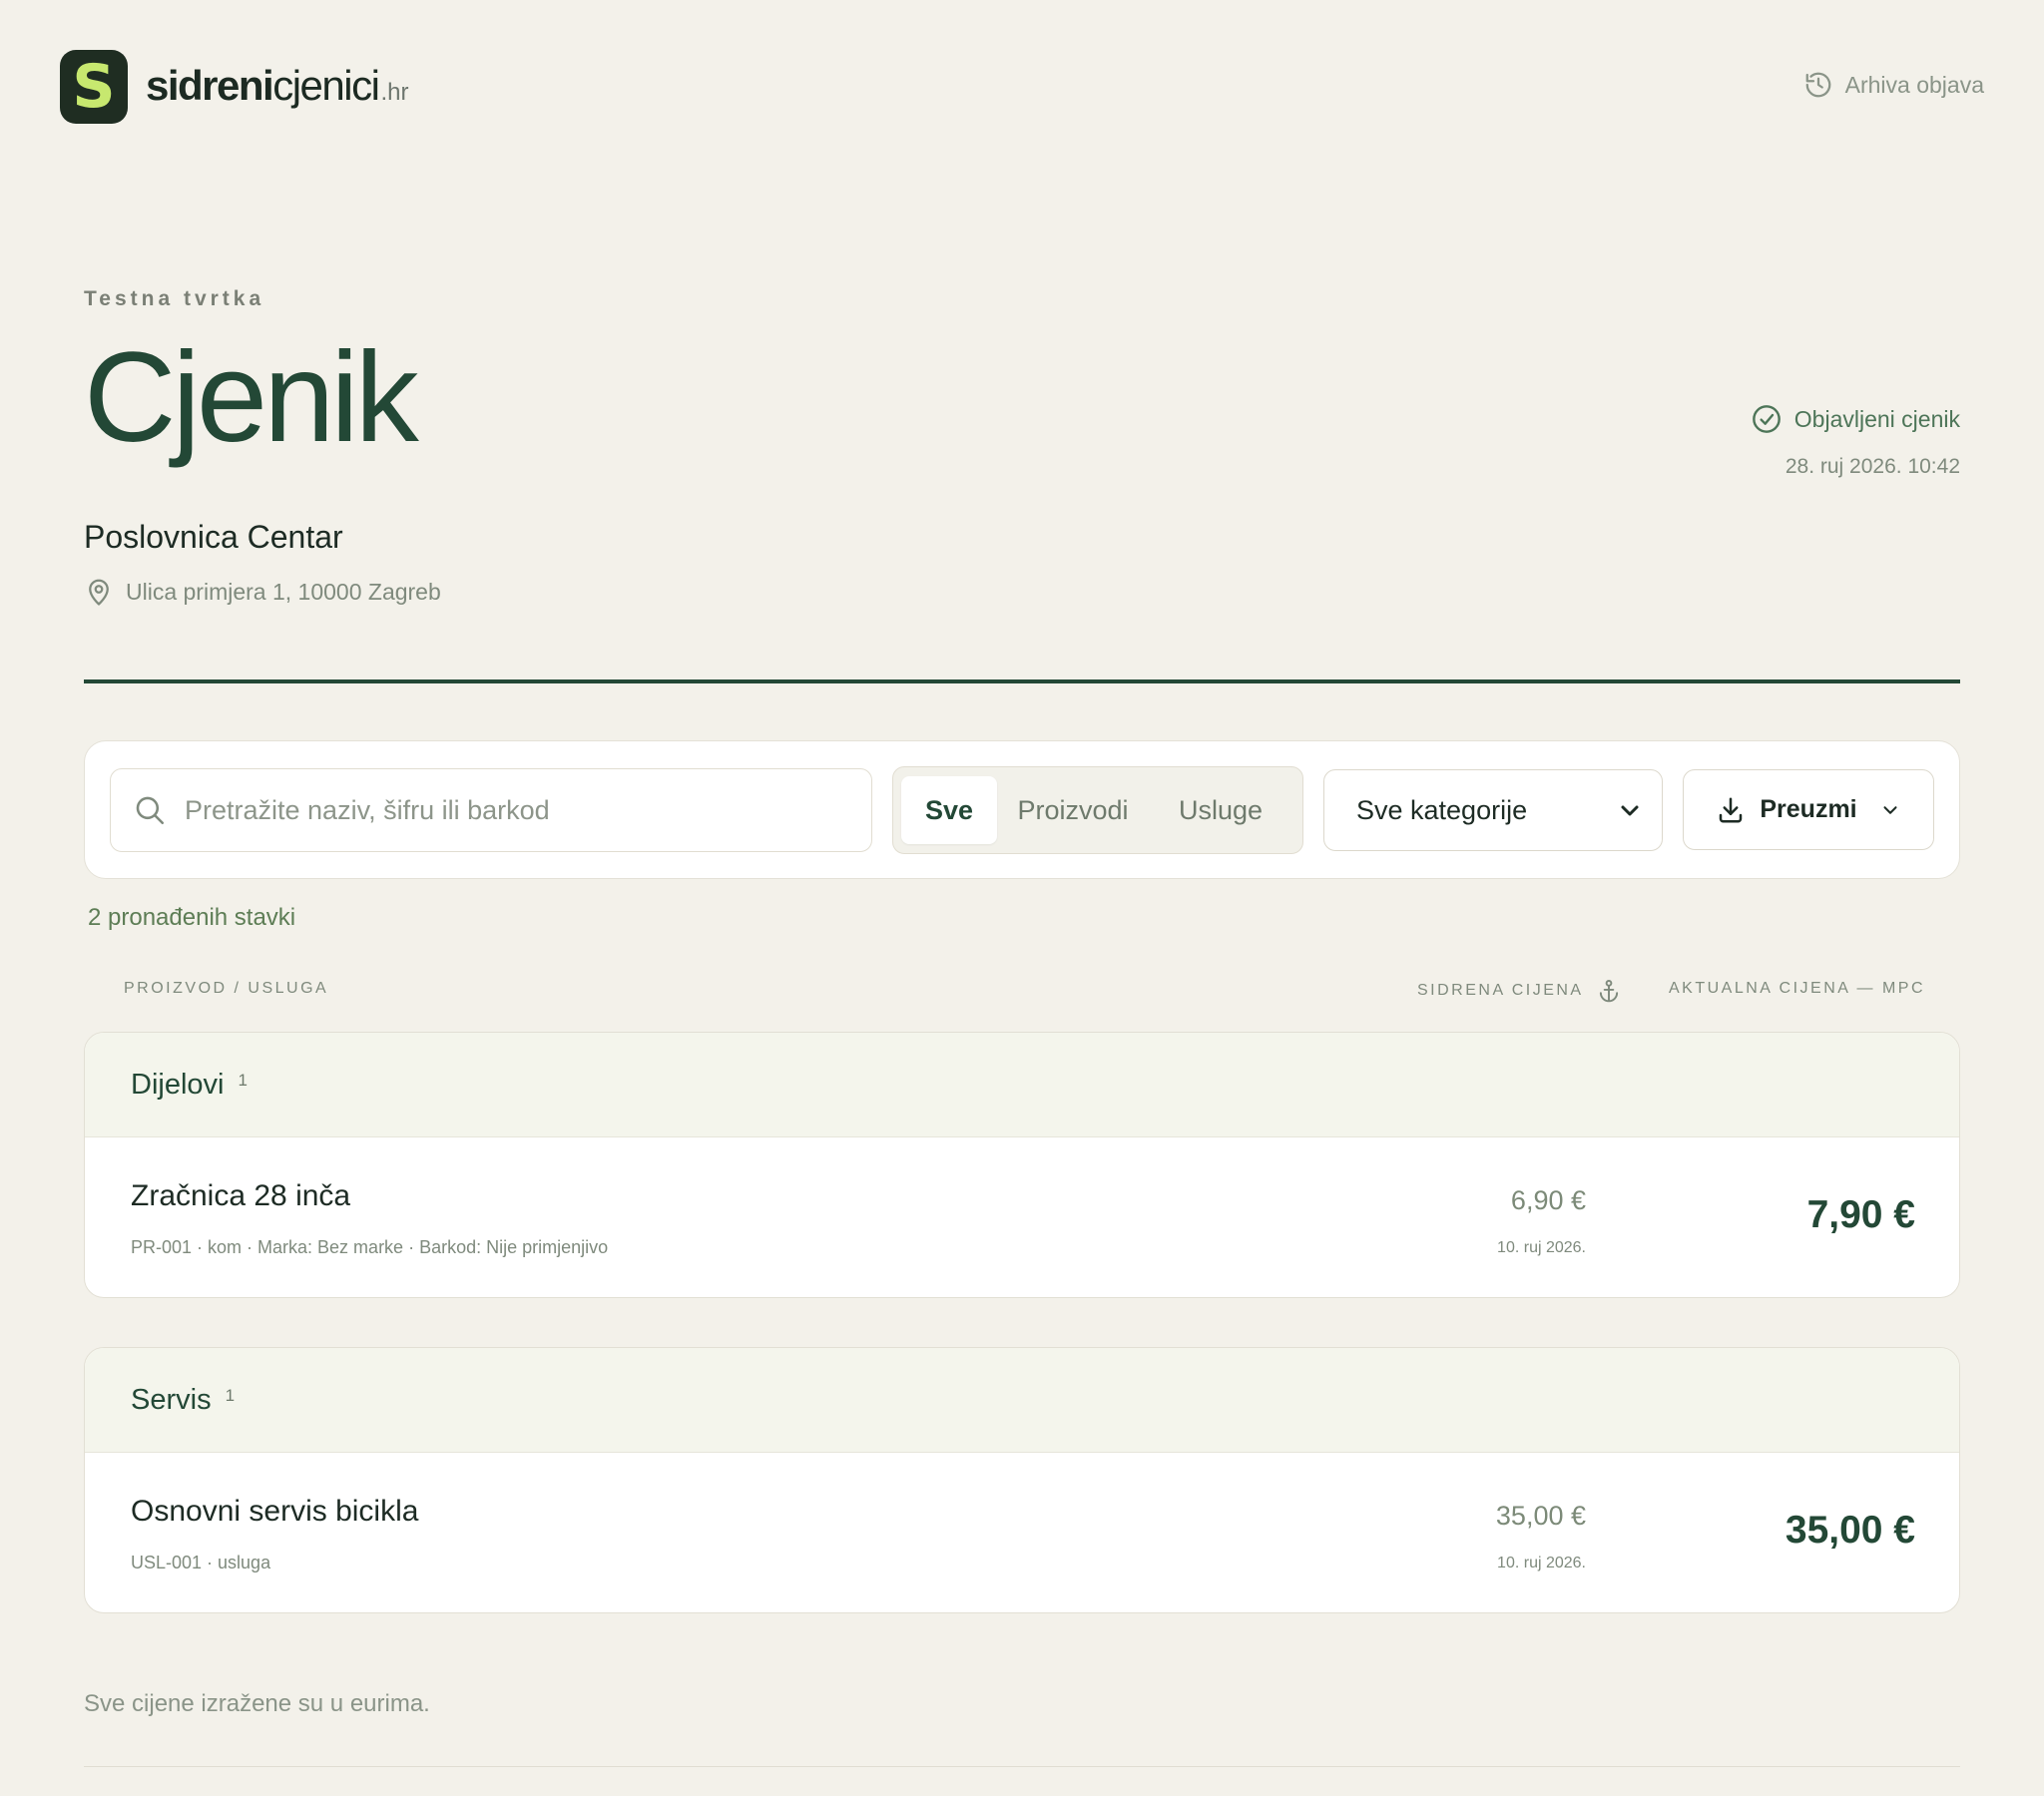 This screenshot has width=2044, height=1796. Describe the element at coordinates (1022, 1085) in the screenshot. I see `category-group-header: Dijelovi 1` at that location.